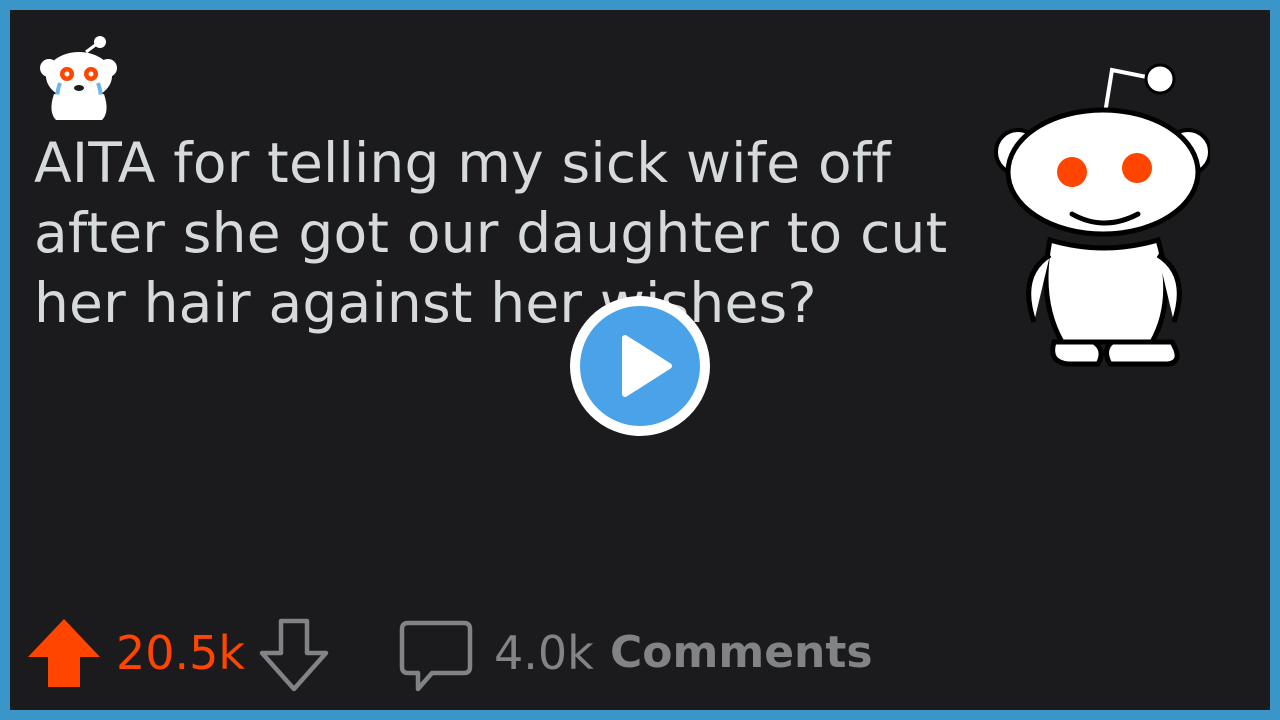 The width and height of the screenshot is (1280, 720). I want to click on play-button, so click(640, 366).